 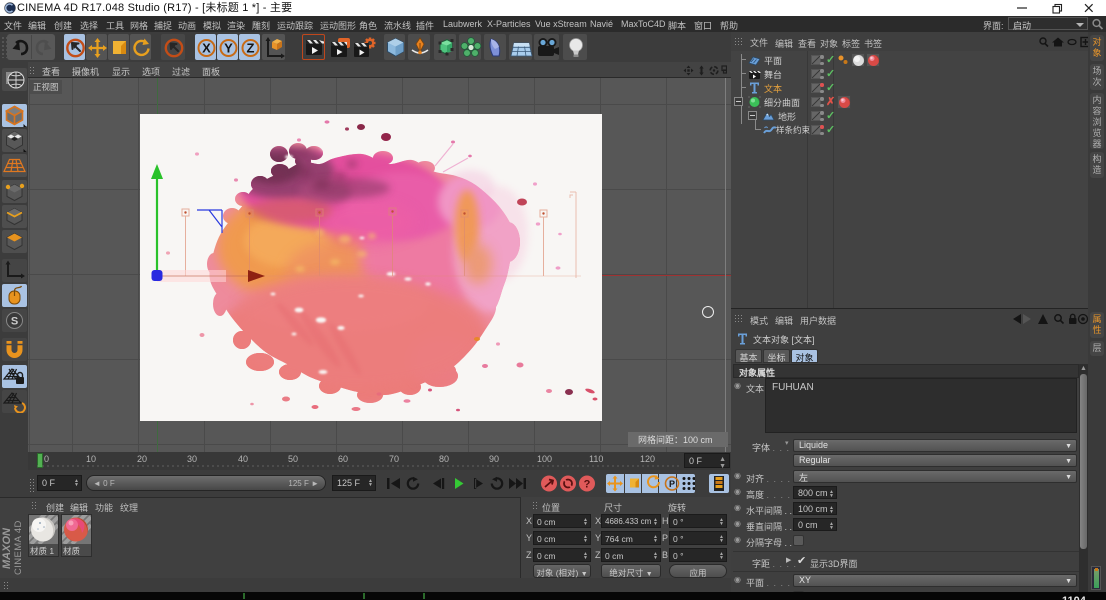 What do you see at coordinates (251, 48) in the screenshot?
I see `svg-text: Z` at bounding box center [251, 48].